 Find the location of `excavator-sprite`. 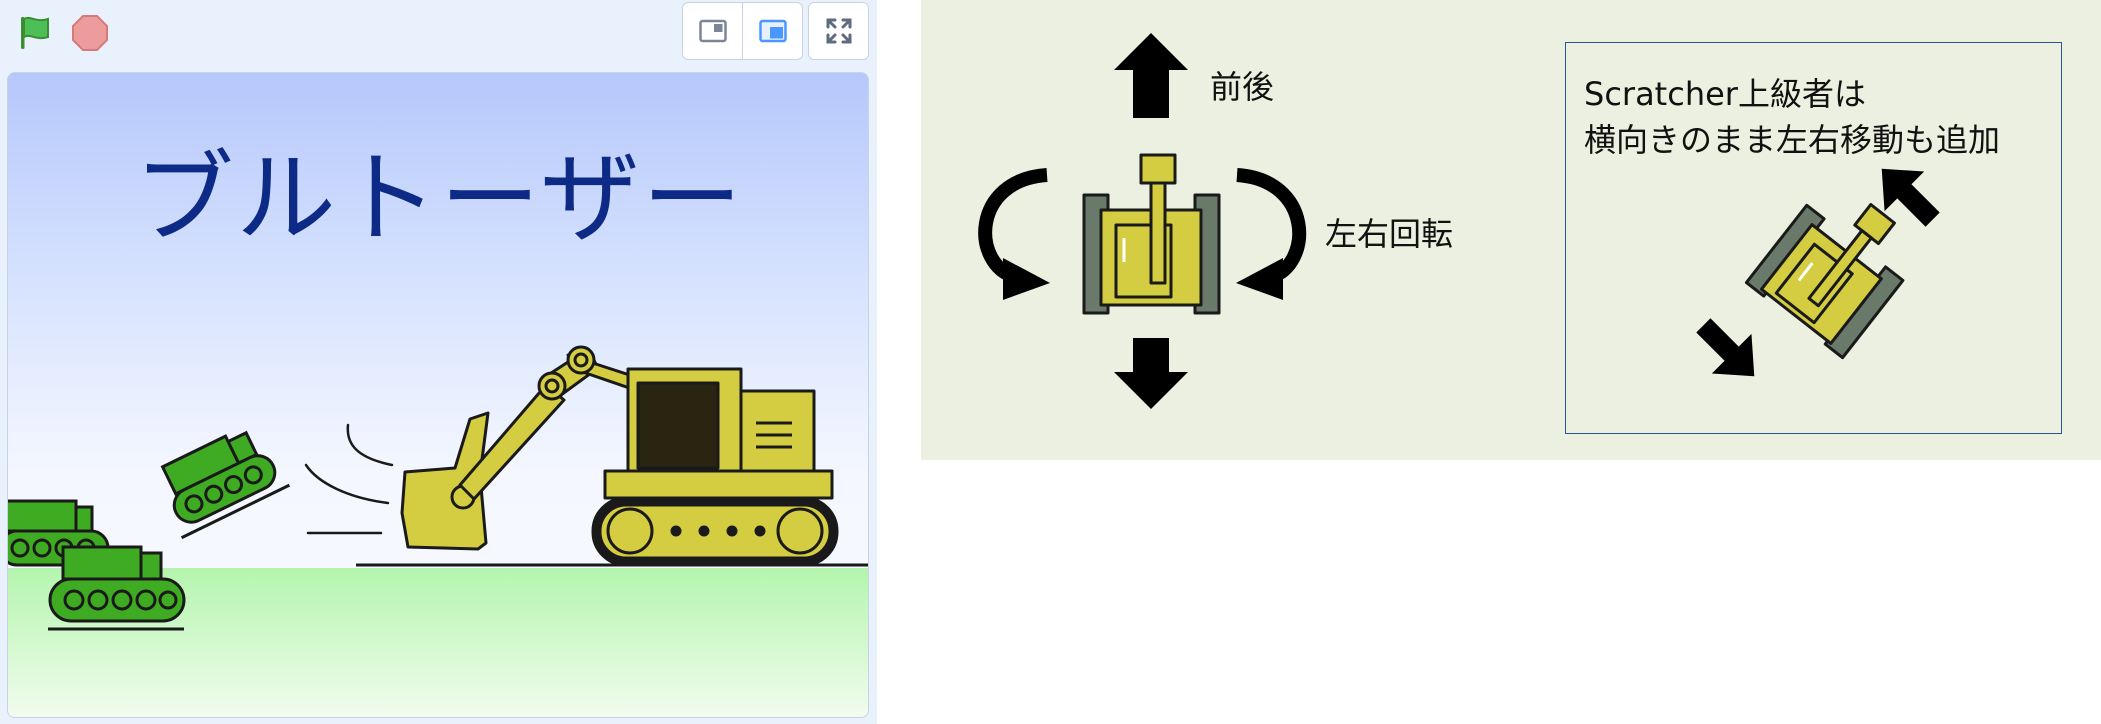

excavator-sprite is located at coordinates (619, 456).